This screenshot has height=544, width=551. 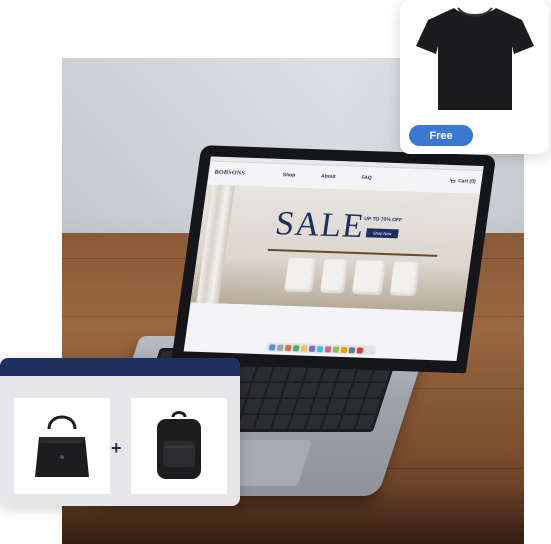 What do you see at coordinates (441, 135) in the screenshot?
I see `free-button: Free` at bounding box center [441, 135].